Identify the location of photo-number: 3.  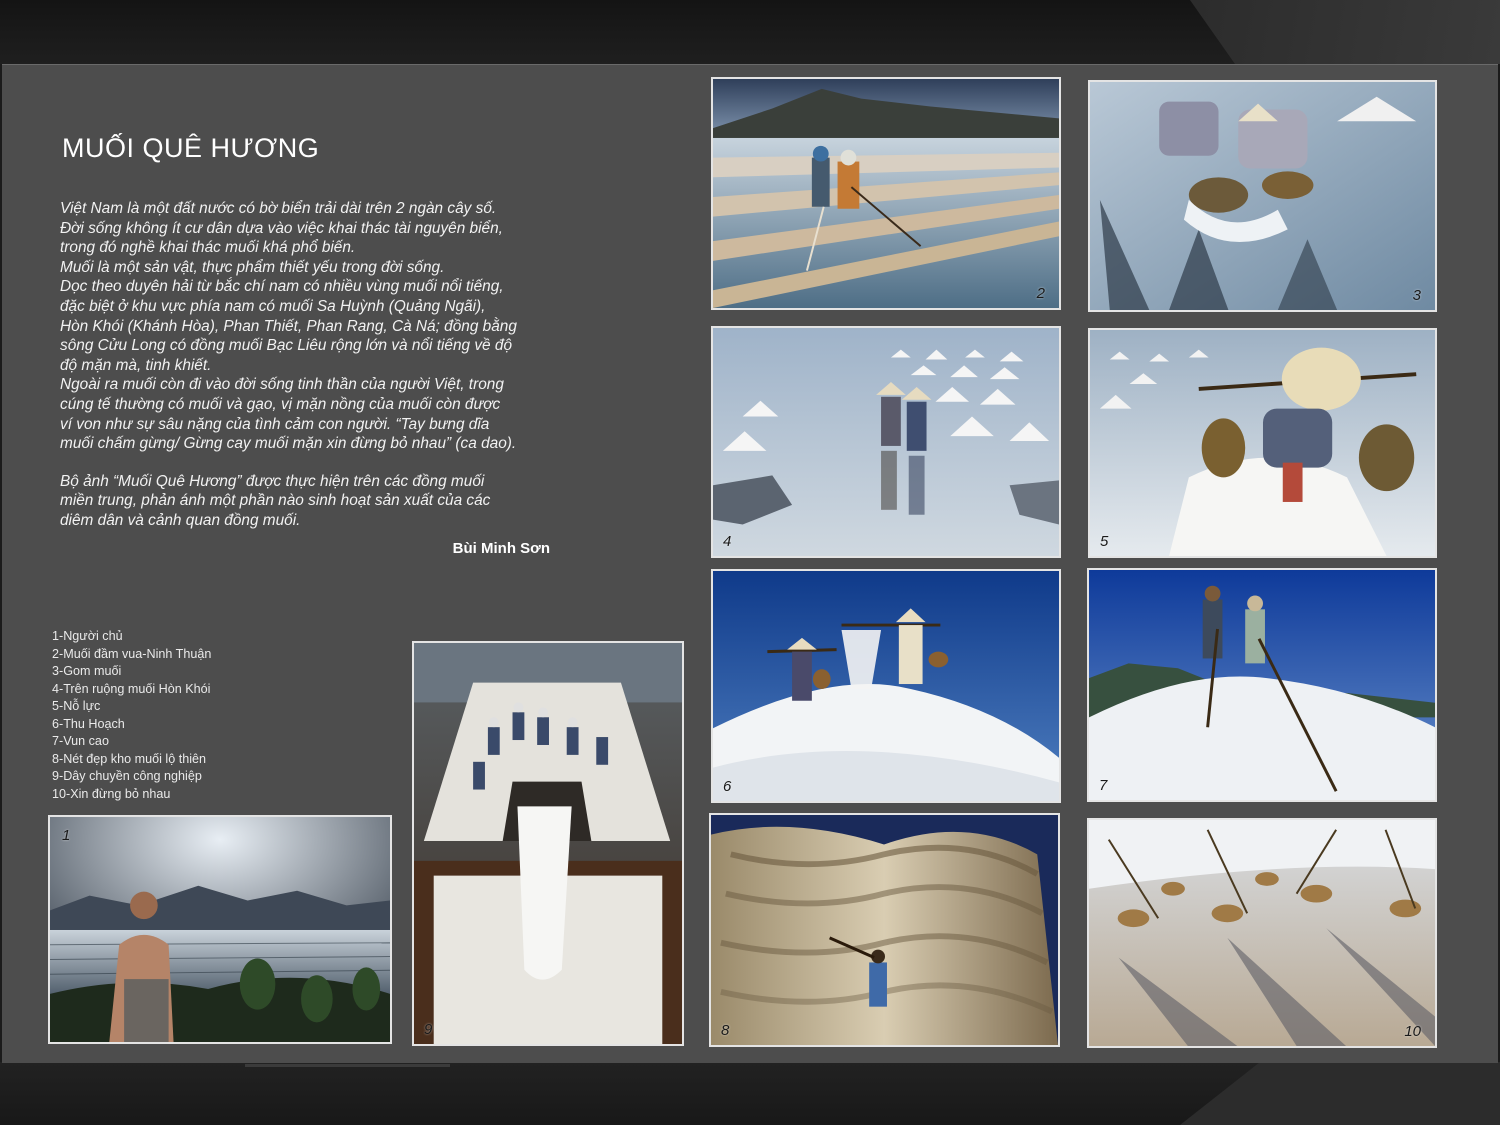
(1416, 295).